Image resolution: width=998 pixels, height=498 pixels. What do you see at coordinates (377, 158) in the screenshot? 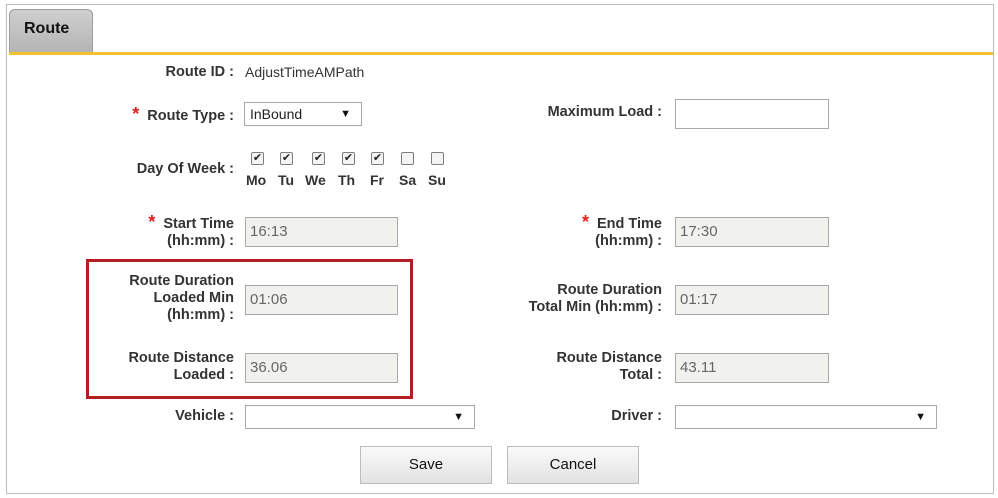
I see `day-checkbox-fr: ✔` at bounding box center [377, 158].